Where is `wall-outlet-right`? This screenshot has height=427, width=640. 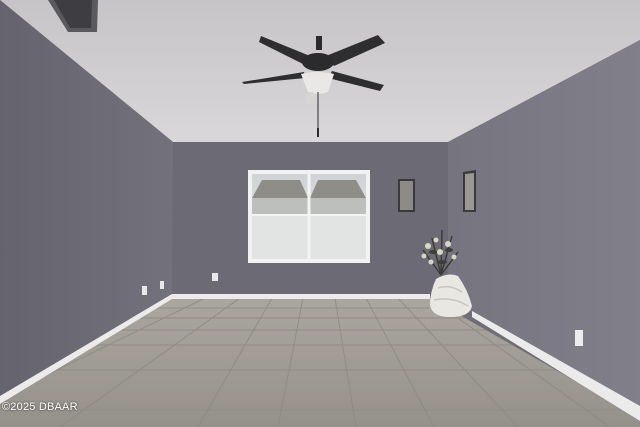
wall-outlet-right is located at coordinates (579, 338).